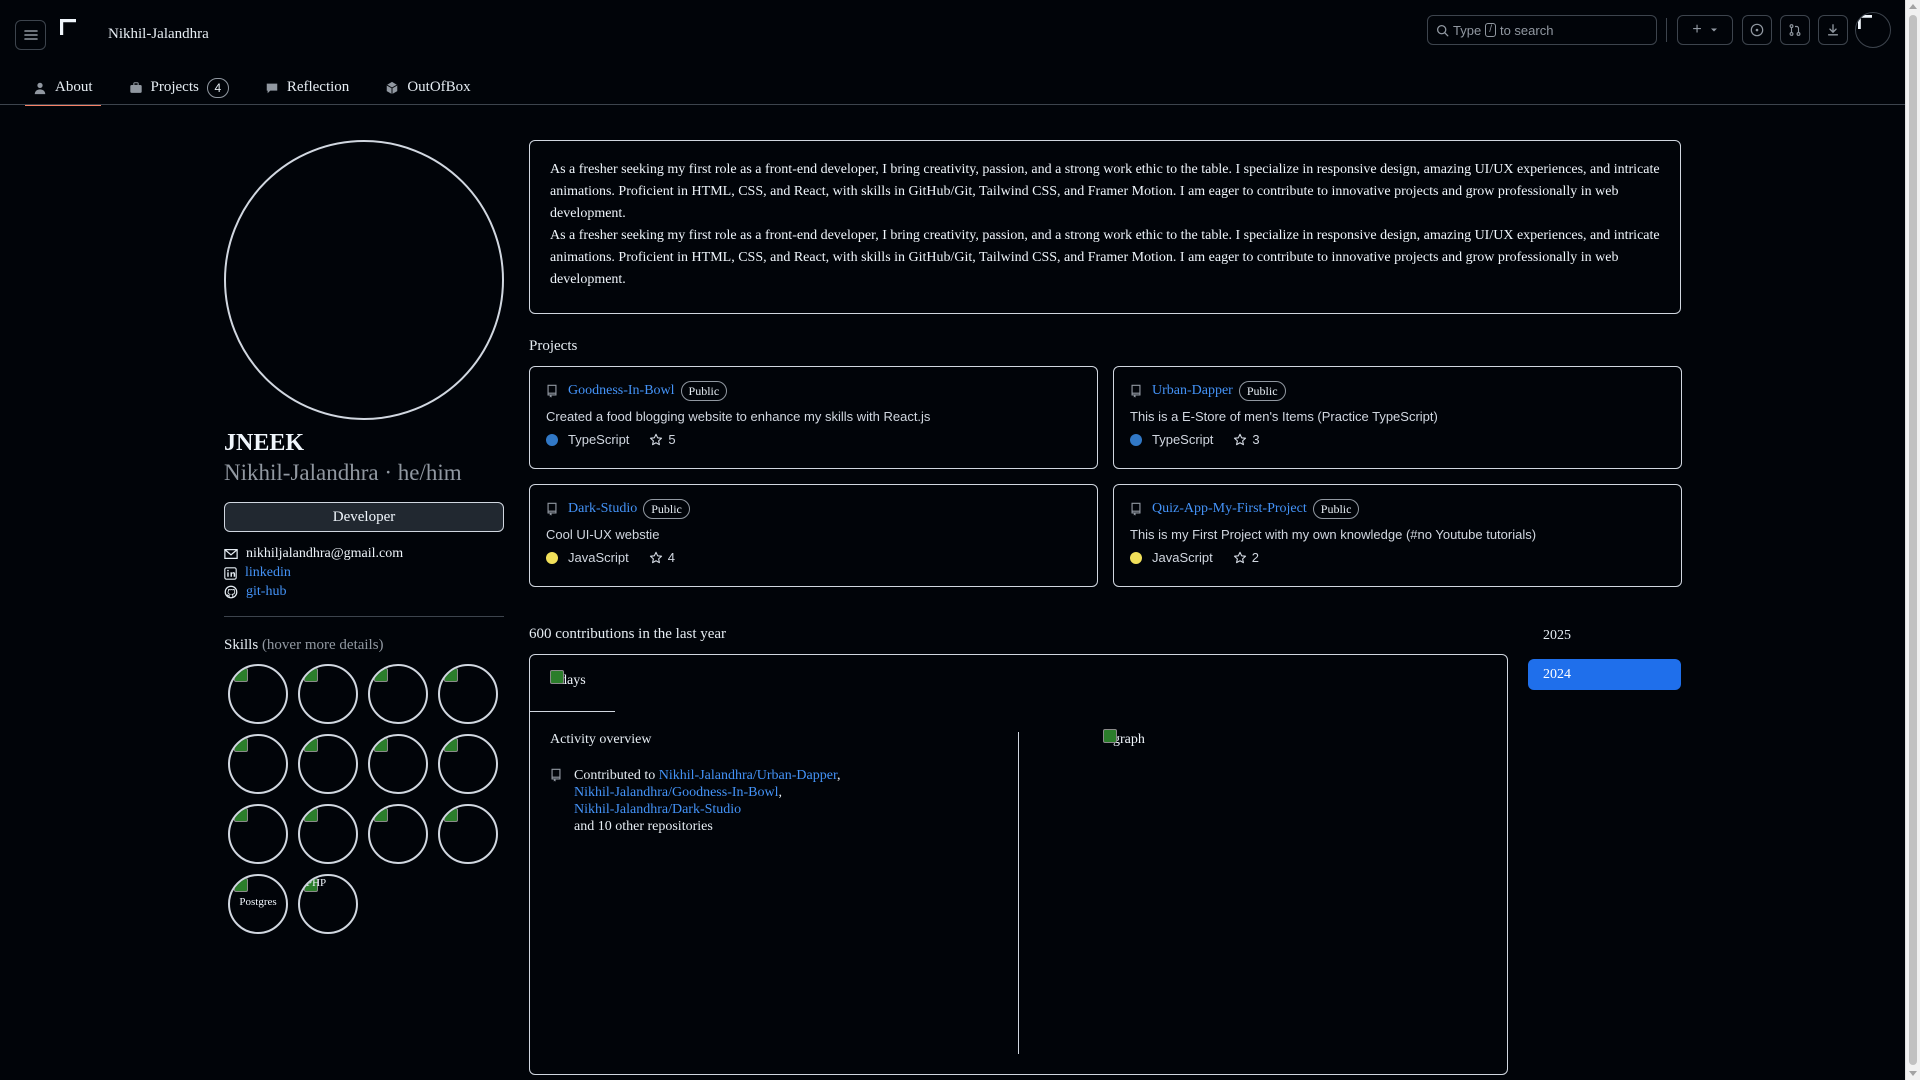 The height and width of the screenshot is (1080, 1920). I want to click on profile-tabs: About Projects 4 Reflection OutOfBox, so click(262, 88).